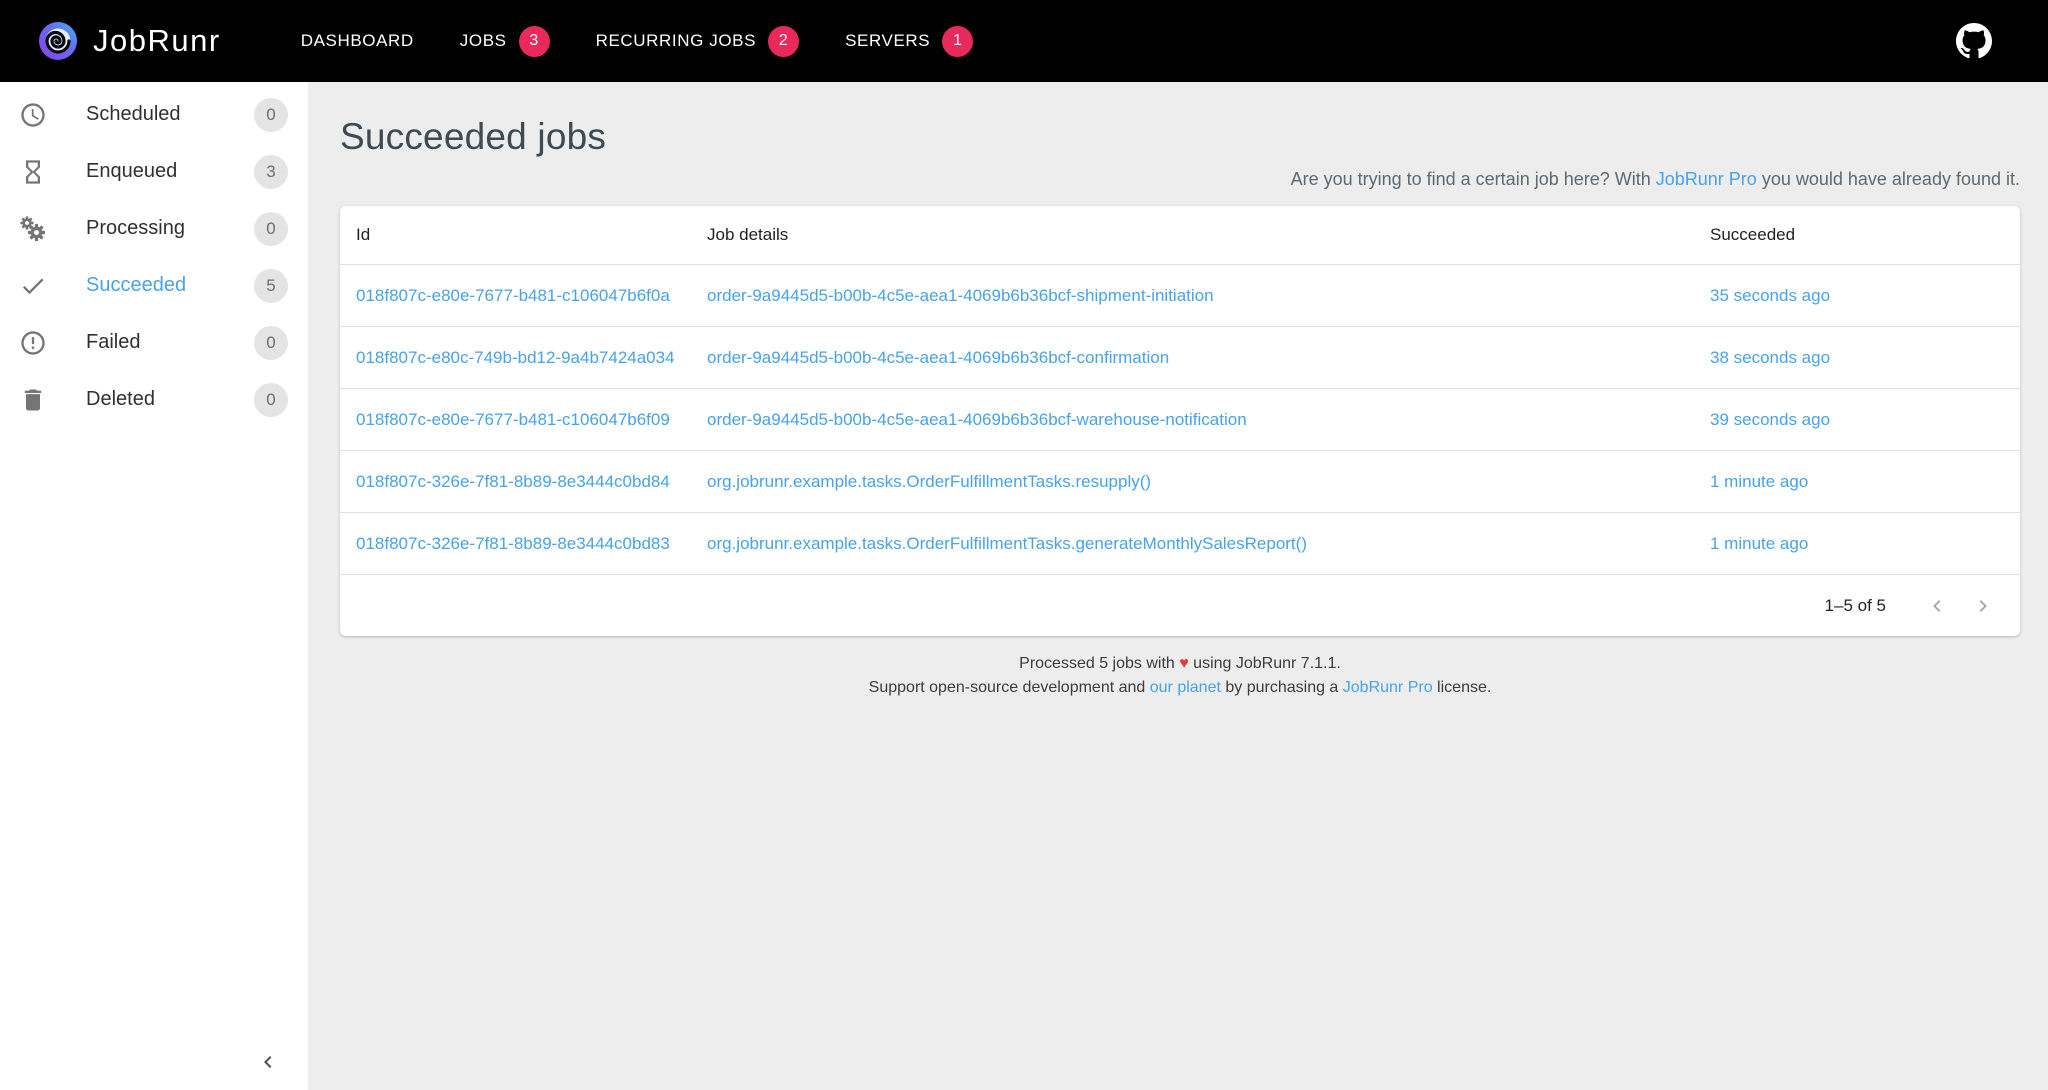 The width and height of the screenshot is (2048, 1090). What do you see at coordinates (271, 399) in the screenshot?
I see `deleted-count-badge: 0` at bounding box center [271, 399].